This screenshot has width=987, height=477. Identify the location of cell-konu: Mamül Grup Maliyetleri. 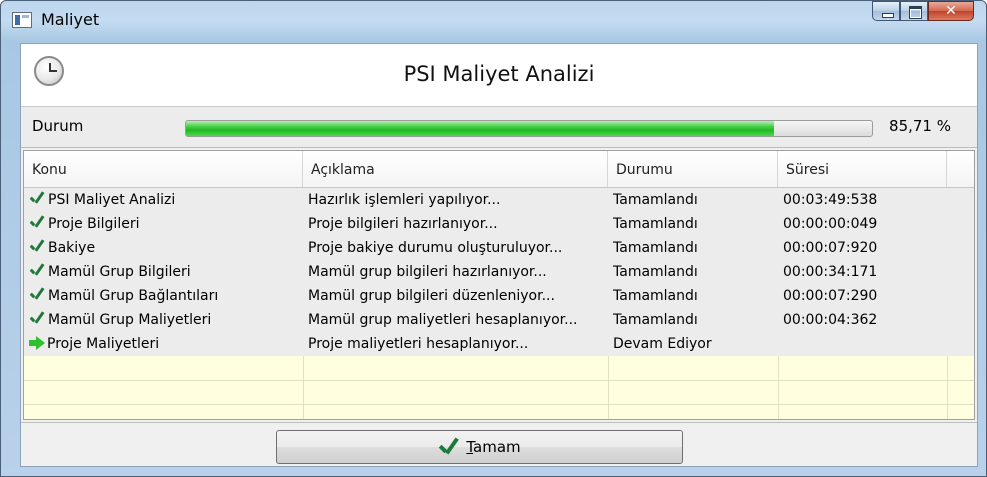
(163, 320).